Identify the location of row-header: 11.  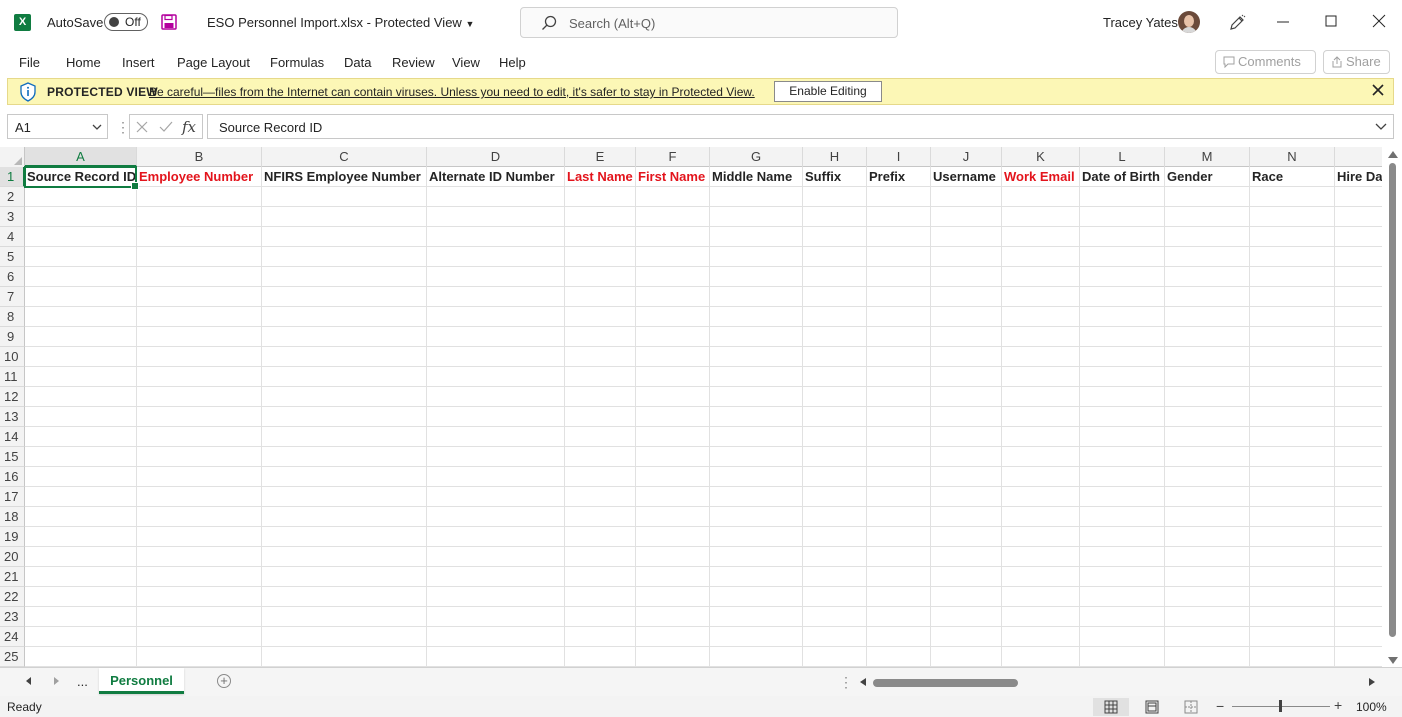
(12, 377).